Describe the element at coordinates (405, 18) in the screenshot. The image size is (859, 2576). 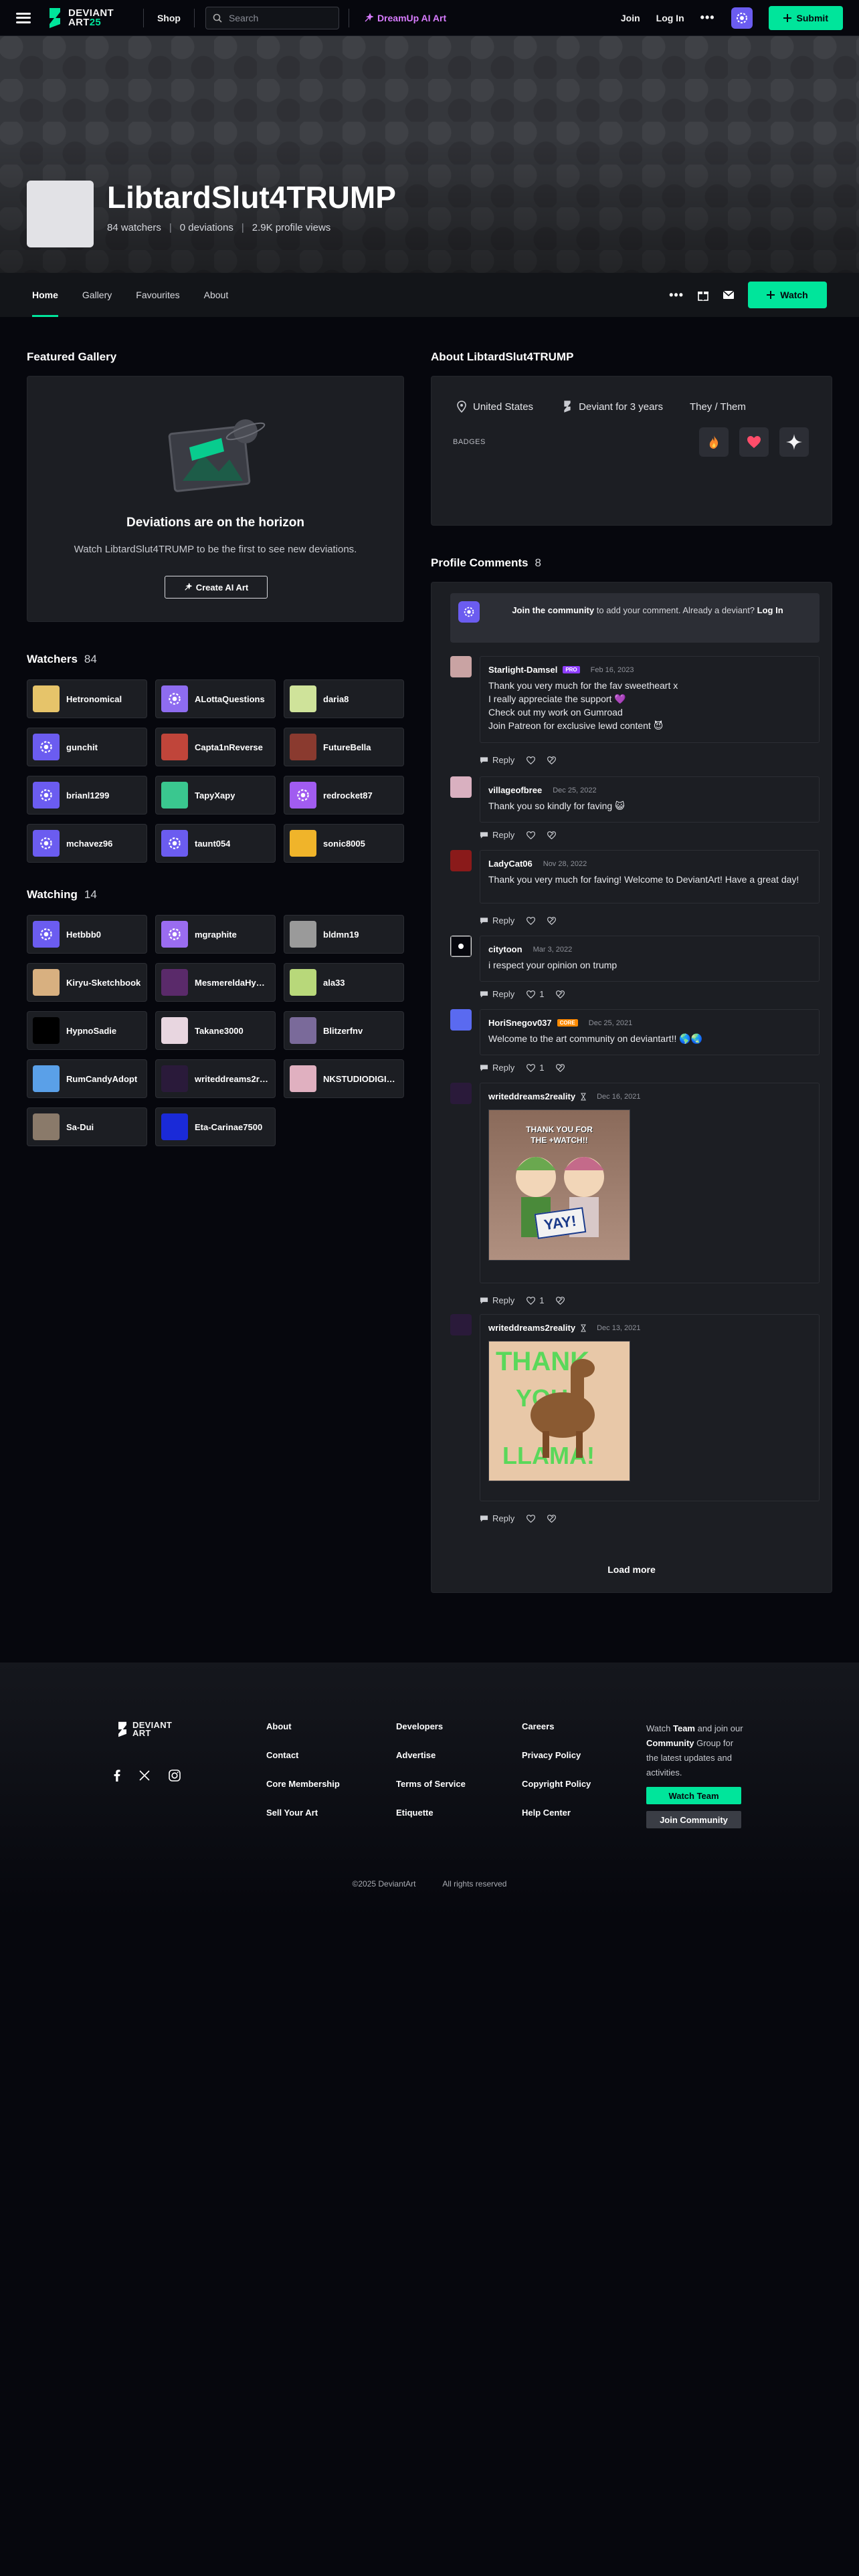
I see `dreamup-link: DreamUp AI Art` at that location.